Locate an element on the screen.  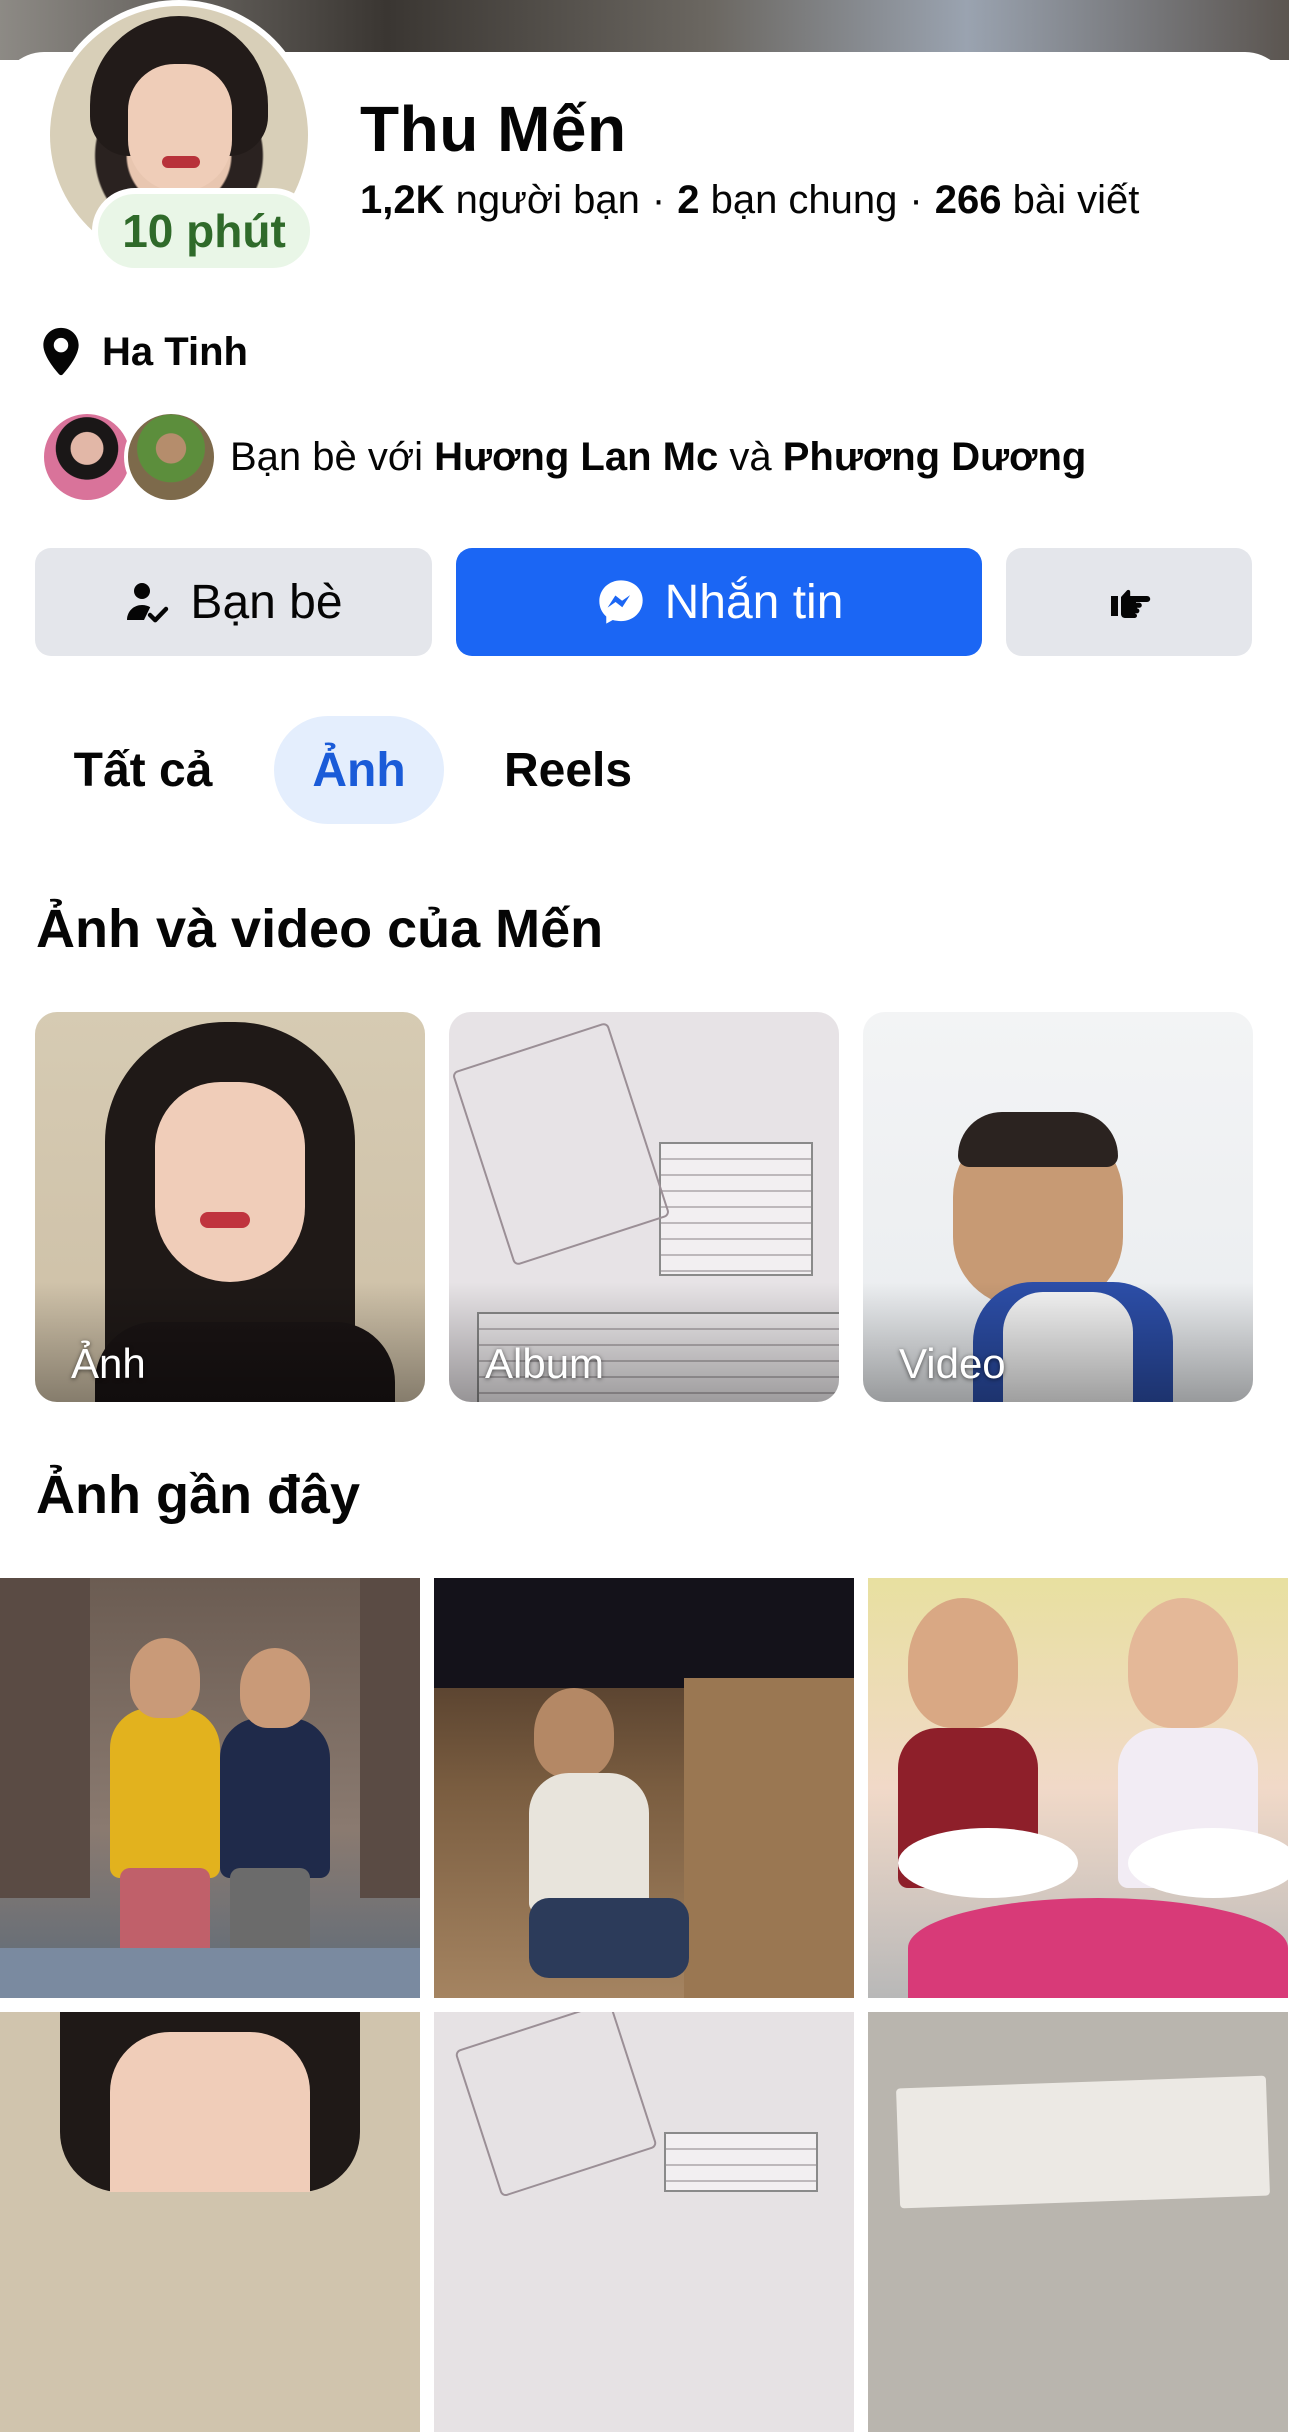
mutual-joiner: và is located at coordinates (750, 456).